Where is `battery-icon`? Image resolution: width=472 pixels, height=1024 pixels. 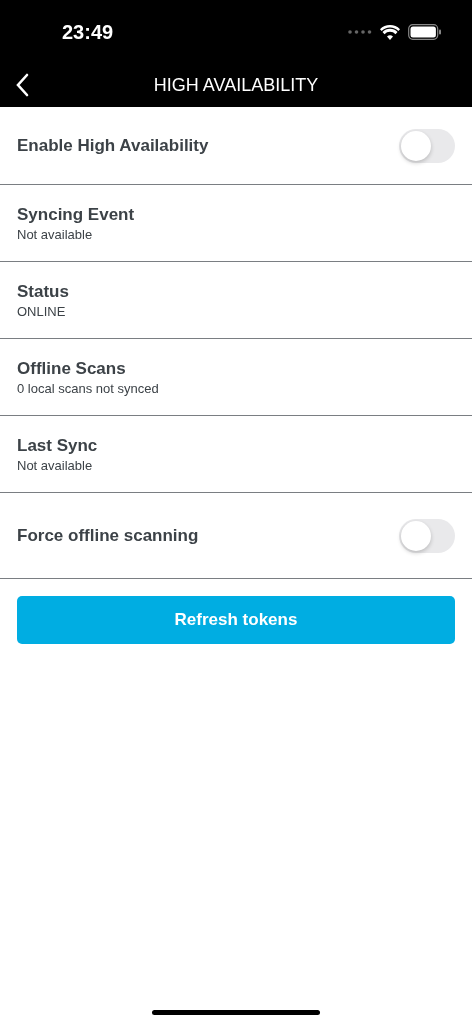
battery-icon is located at coordinates (425, 32).